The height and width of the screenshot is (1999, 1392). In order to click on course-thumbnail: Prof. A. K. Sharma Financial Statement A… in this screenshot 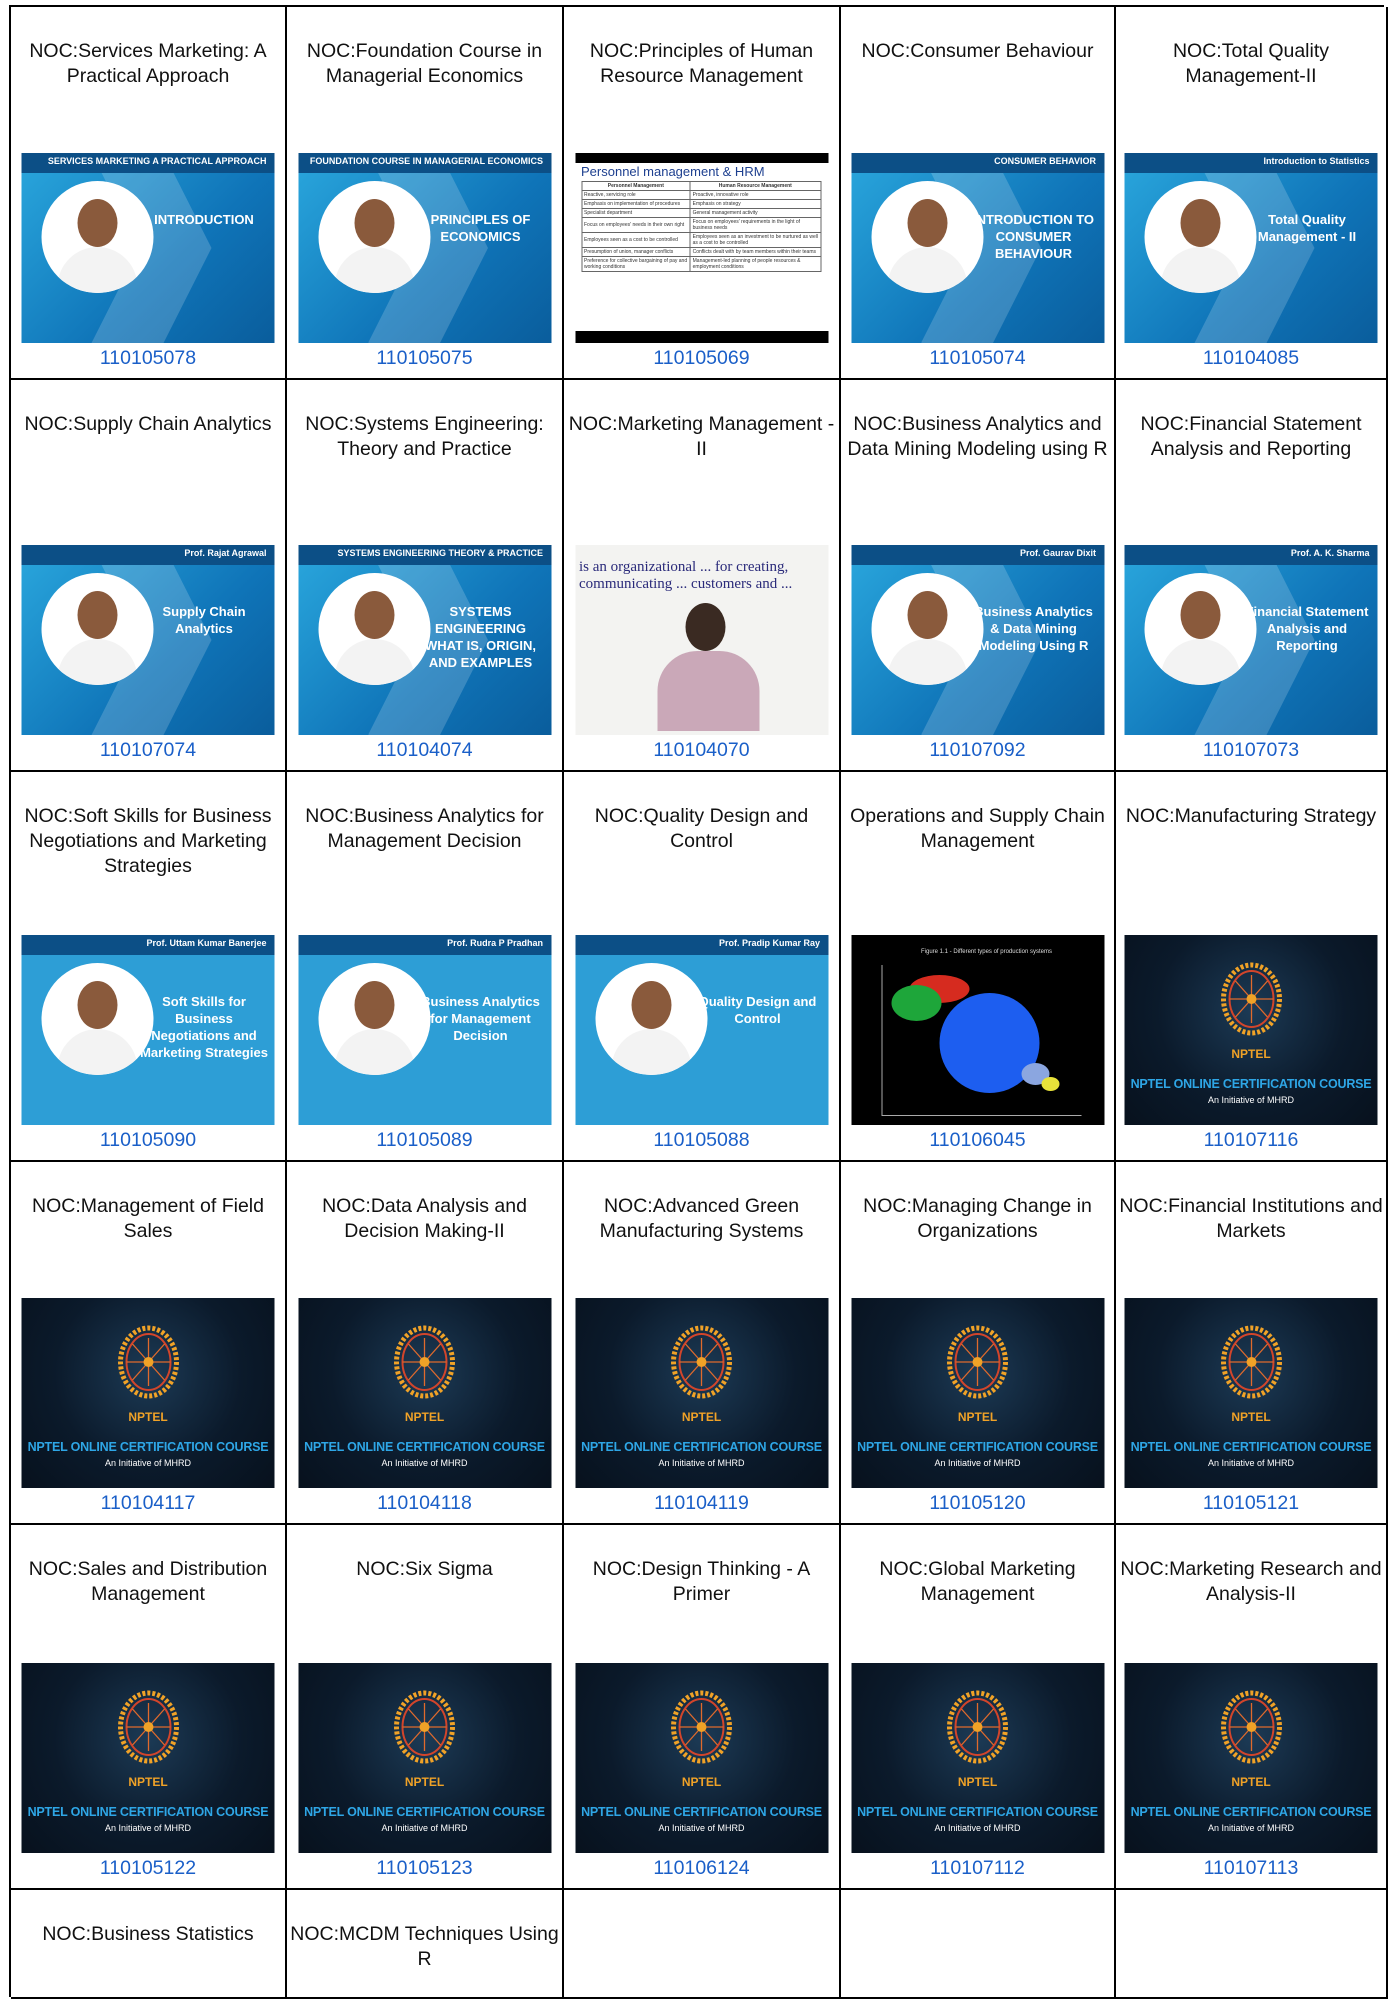, I will do `click(1251, 640)`.